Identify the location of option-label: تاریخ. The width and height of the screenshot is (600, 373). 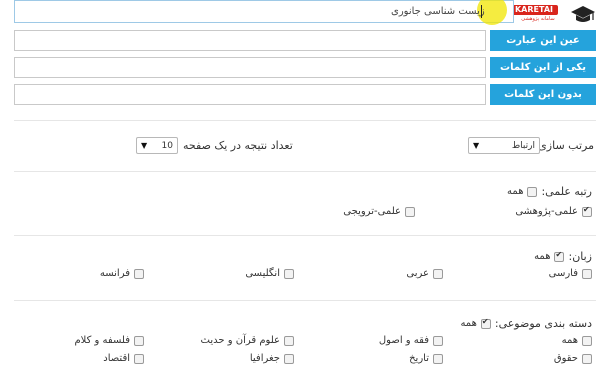
(419, 358).